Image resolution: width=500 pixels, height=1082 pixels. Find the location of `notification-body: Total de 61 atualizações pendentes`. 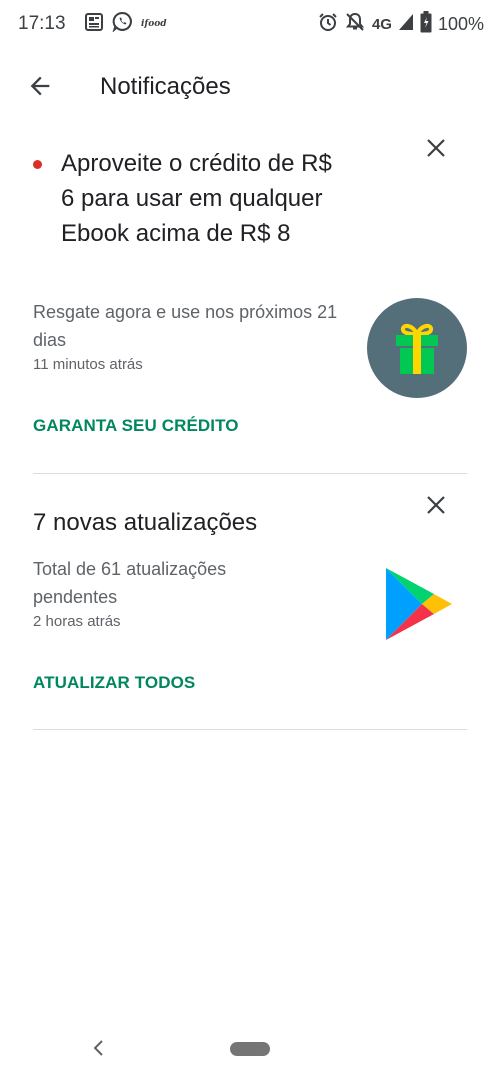

notification-body: Total de 61 atualizações pendentes is located at coordinates (130, 583).